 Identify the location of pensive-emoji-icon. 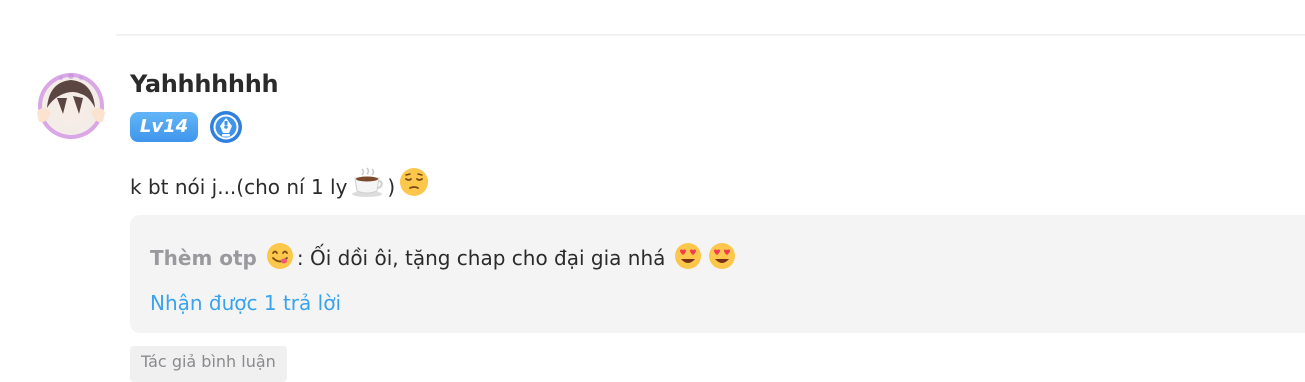
(414, 187).